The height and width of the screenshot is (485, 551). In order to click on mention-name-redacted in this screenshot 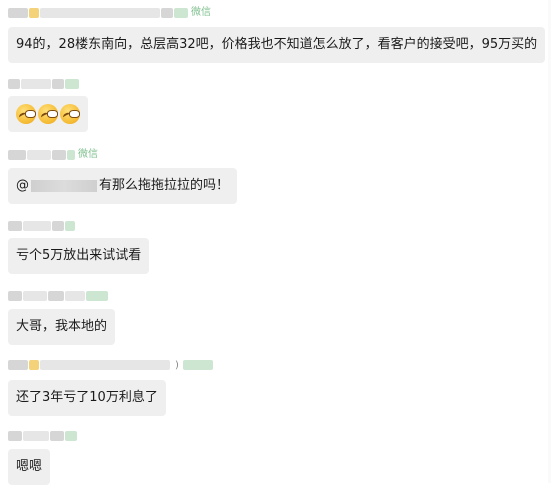, I will do `click(64, 185)`.